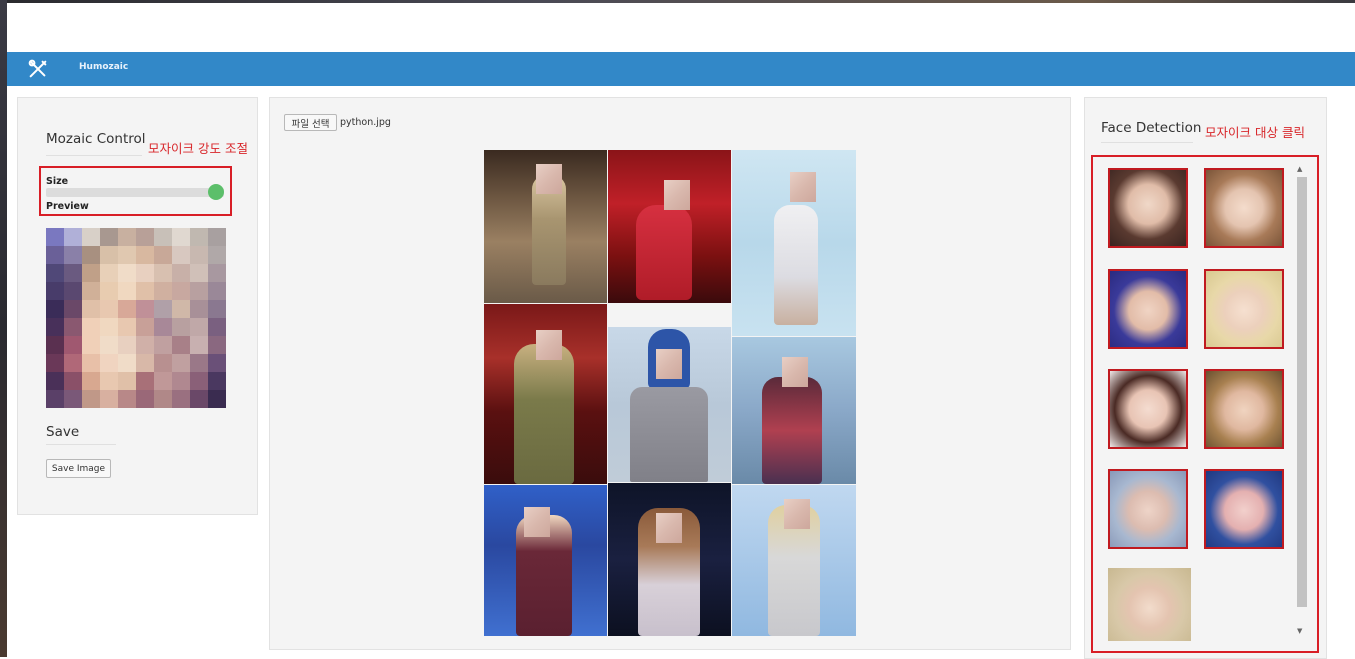 The height and width of the screenshot is (659, 1355). What do you see at coordinates (216, 192) in the screenshot?
I see `size-slider-thumb` at bounding box center [216, 192].